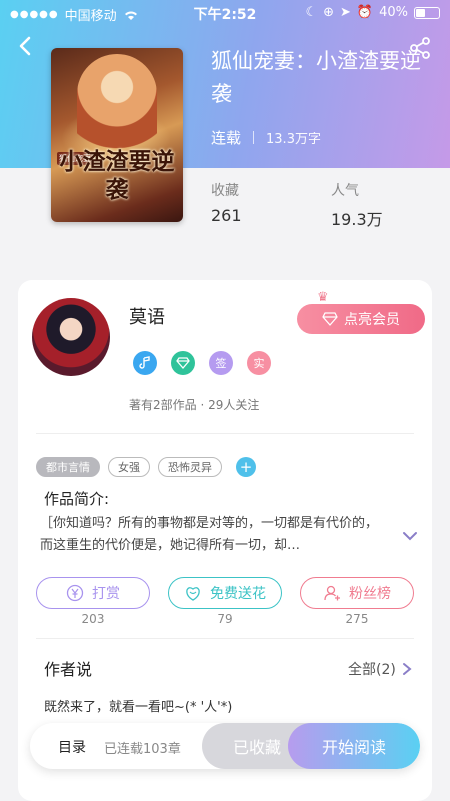 Image resolution: width=450 pixels, height=801 pixels. What do you see at coordinates (328, 12) in the screenshot?
I see `rotation-lock-icon: ⊕` at bounding box center [328, 12].